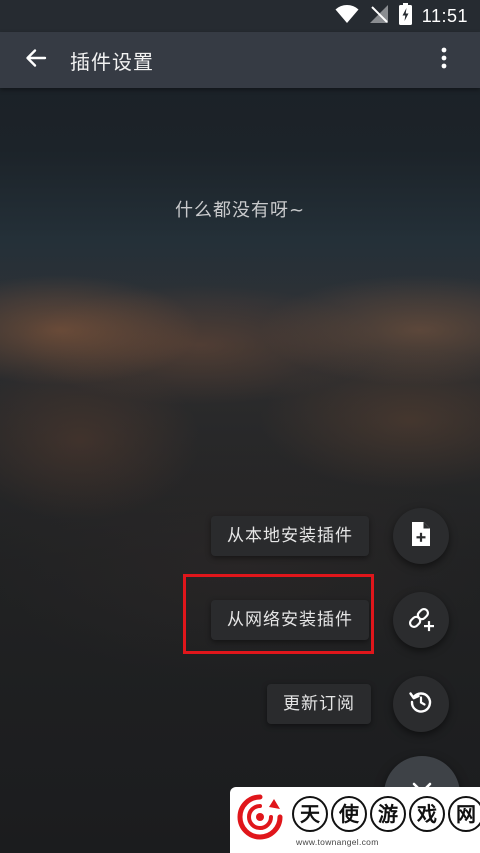  Describe the element at coordinates (444, 15) in the screenshot. I see `status-time: 11:51` at that location.